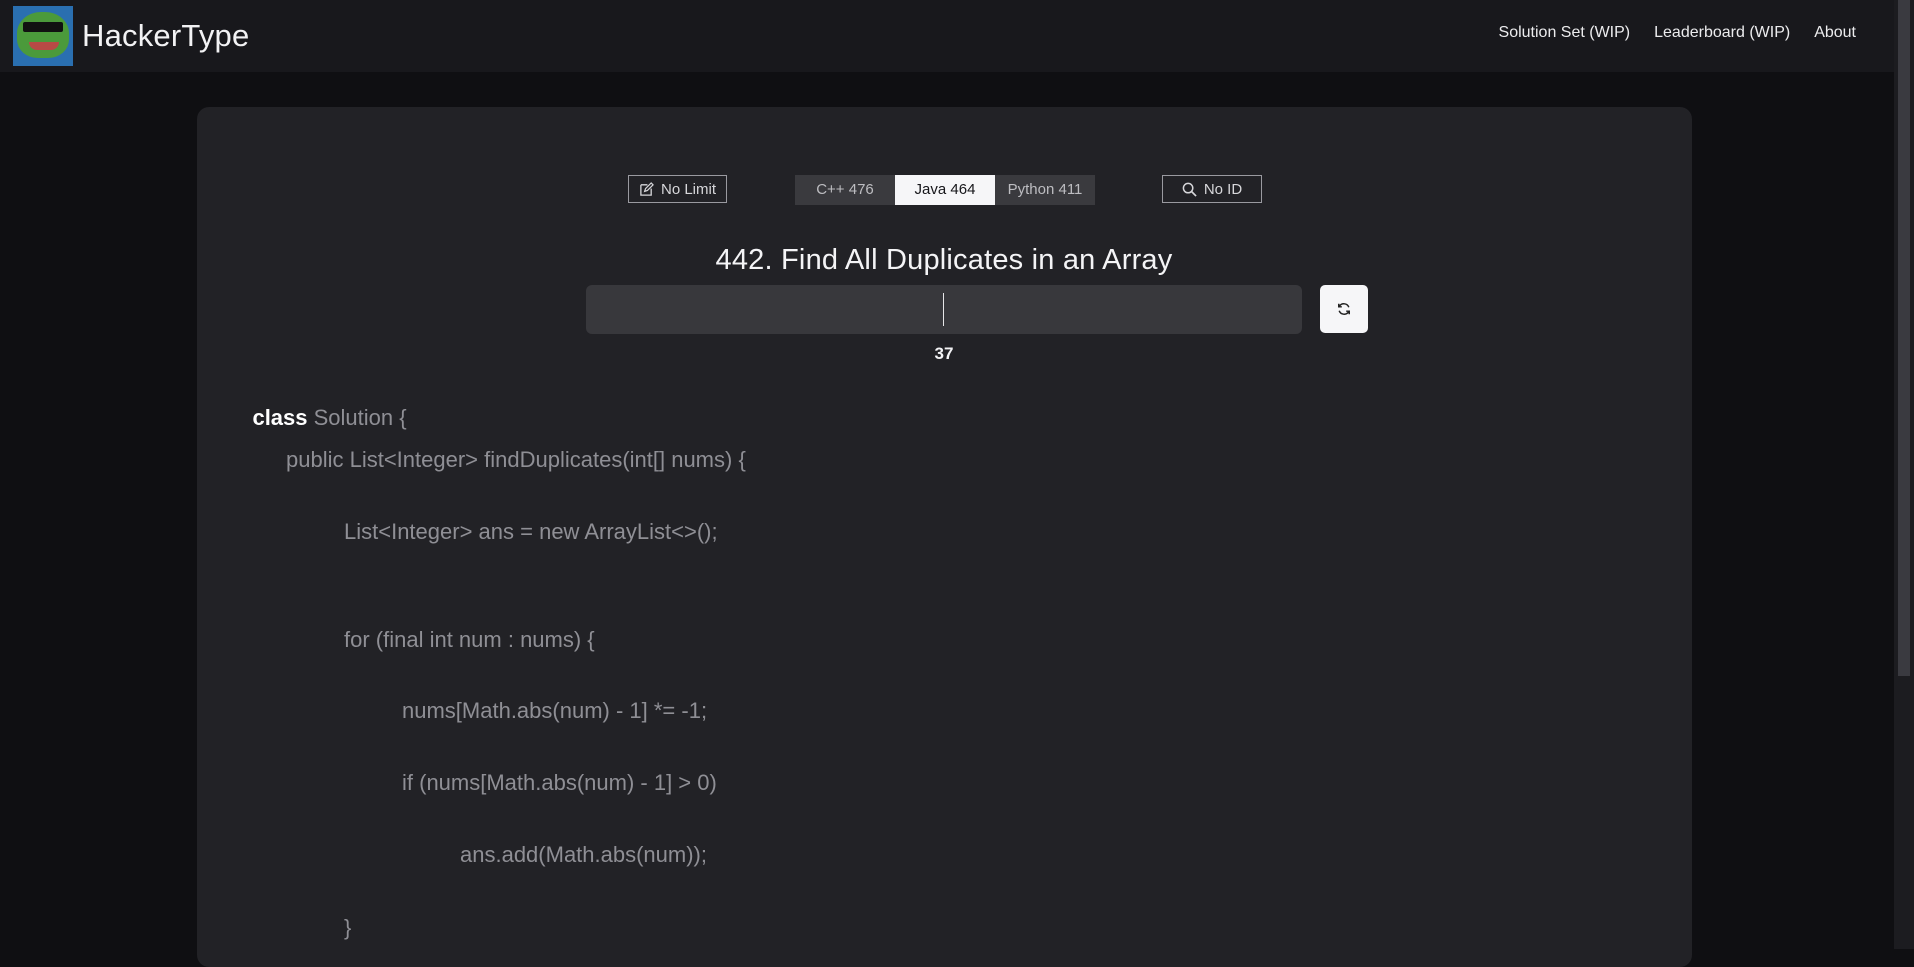  Describe the element at coordinates (469, 639) in the screenshot. I see `code-line: for (final int num : nums) {` at that location.